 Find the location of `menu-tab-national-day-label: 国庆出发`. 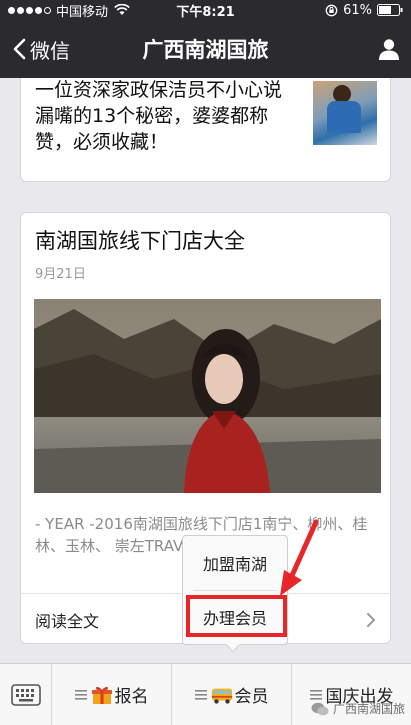

menu-tab-national-day-label: 国庆出发 is located at coordinates (359, 697).